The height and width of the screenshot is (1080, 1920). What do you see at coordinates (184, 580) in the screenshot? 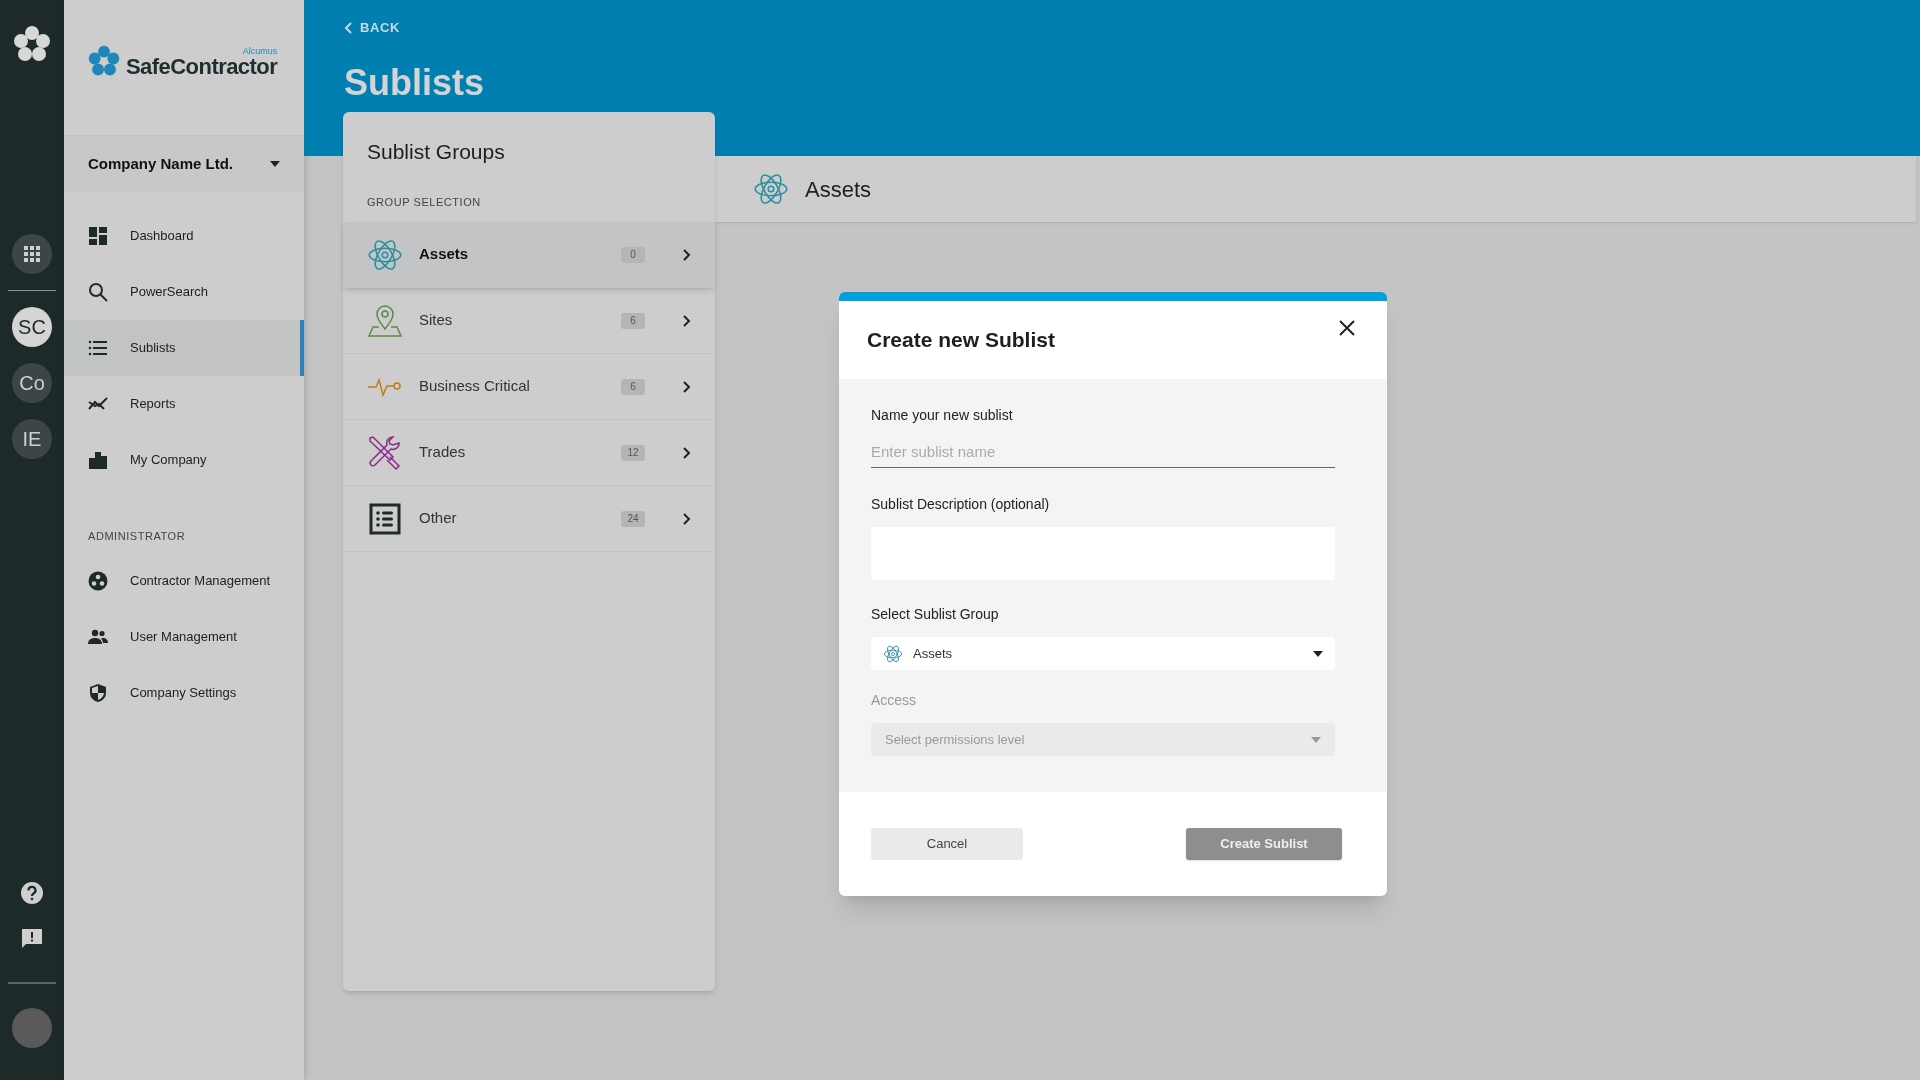
I see `nav-item: Contractor Management` at bounding box center [184, 580].